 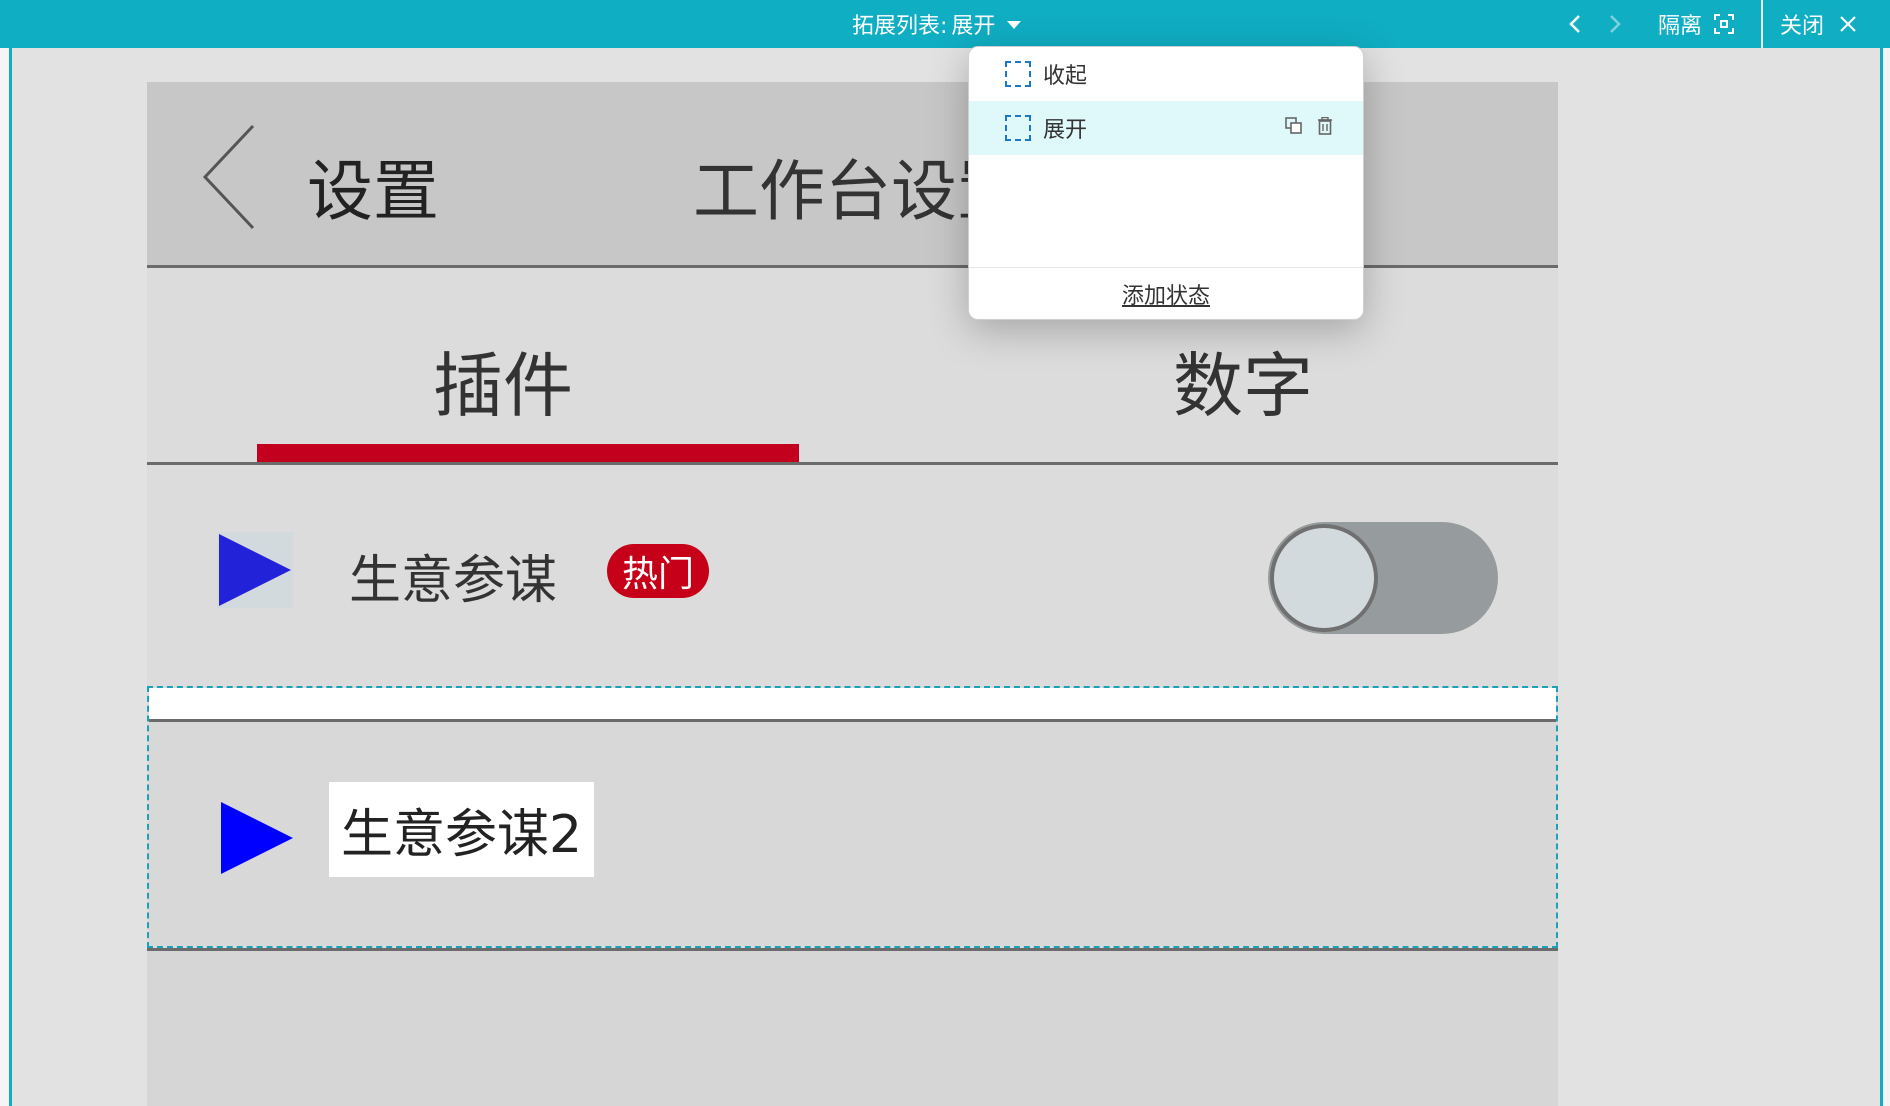 I want to click on list-item-label: 生意参谋2, so click(x=462, y=829).